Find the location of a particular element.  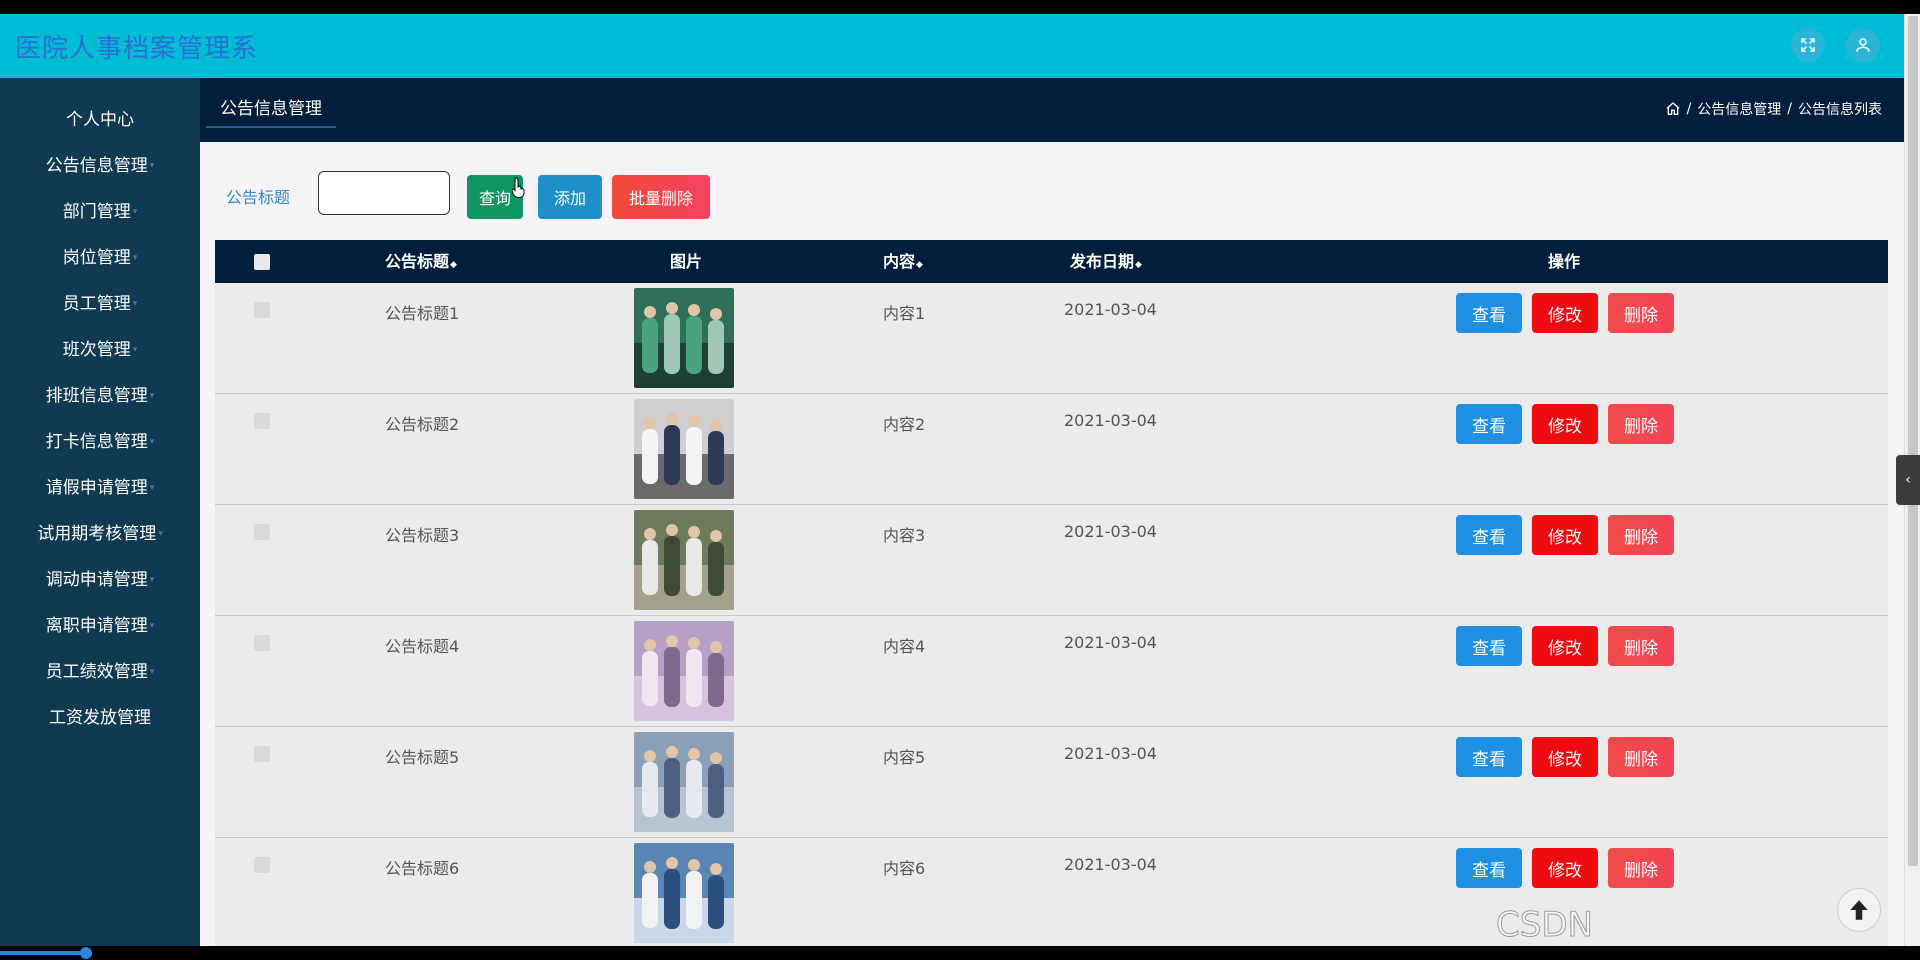

sidebar-item: 工资发放管理 is located at coordinates (100, 718).